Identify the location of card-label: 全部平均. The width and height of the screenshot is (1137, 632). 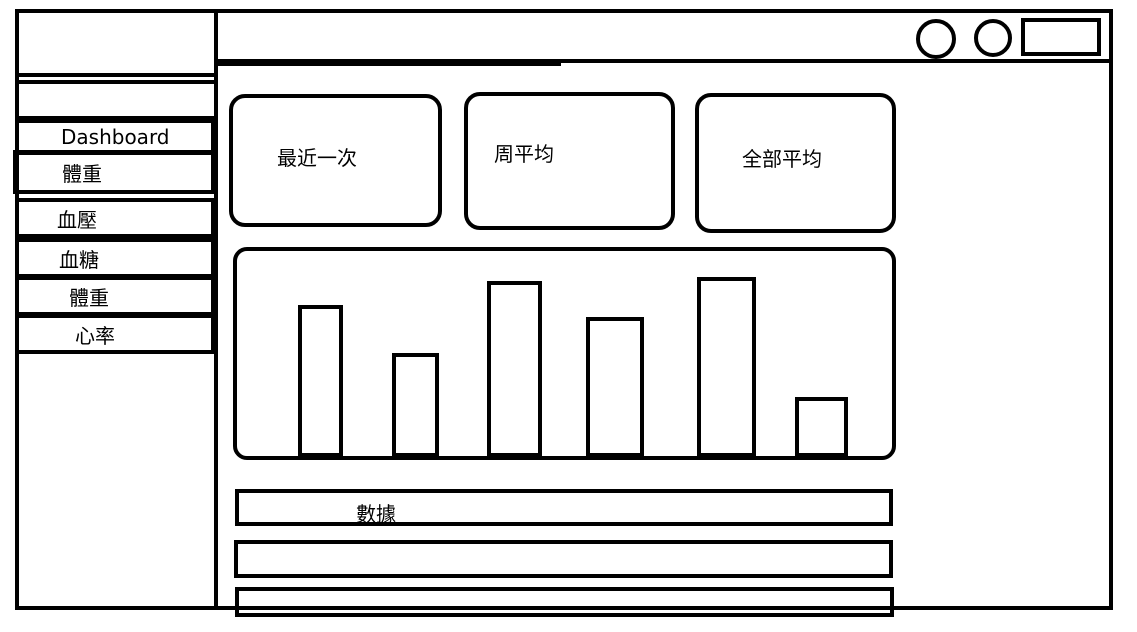
(782, 159).